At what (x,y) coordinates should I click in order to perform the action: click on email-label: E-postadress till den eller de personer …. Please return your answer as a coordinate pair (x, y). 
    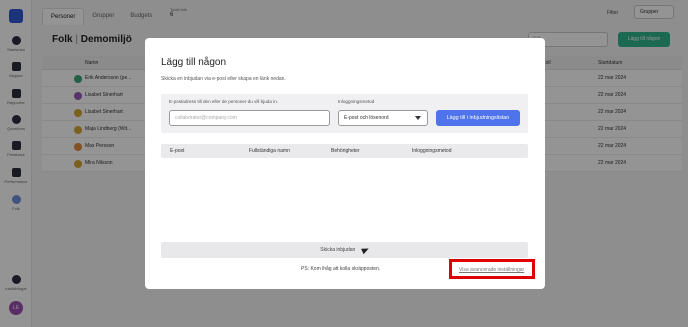
    Looking at the image, I should click on (224, 101).